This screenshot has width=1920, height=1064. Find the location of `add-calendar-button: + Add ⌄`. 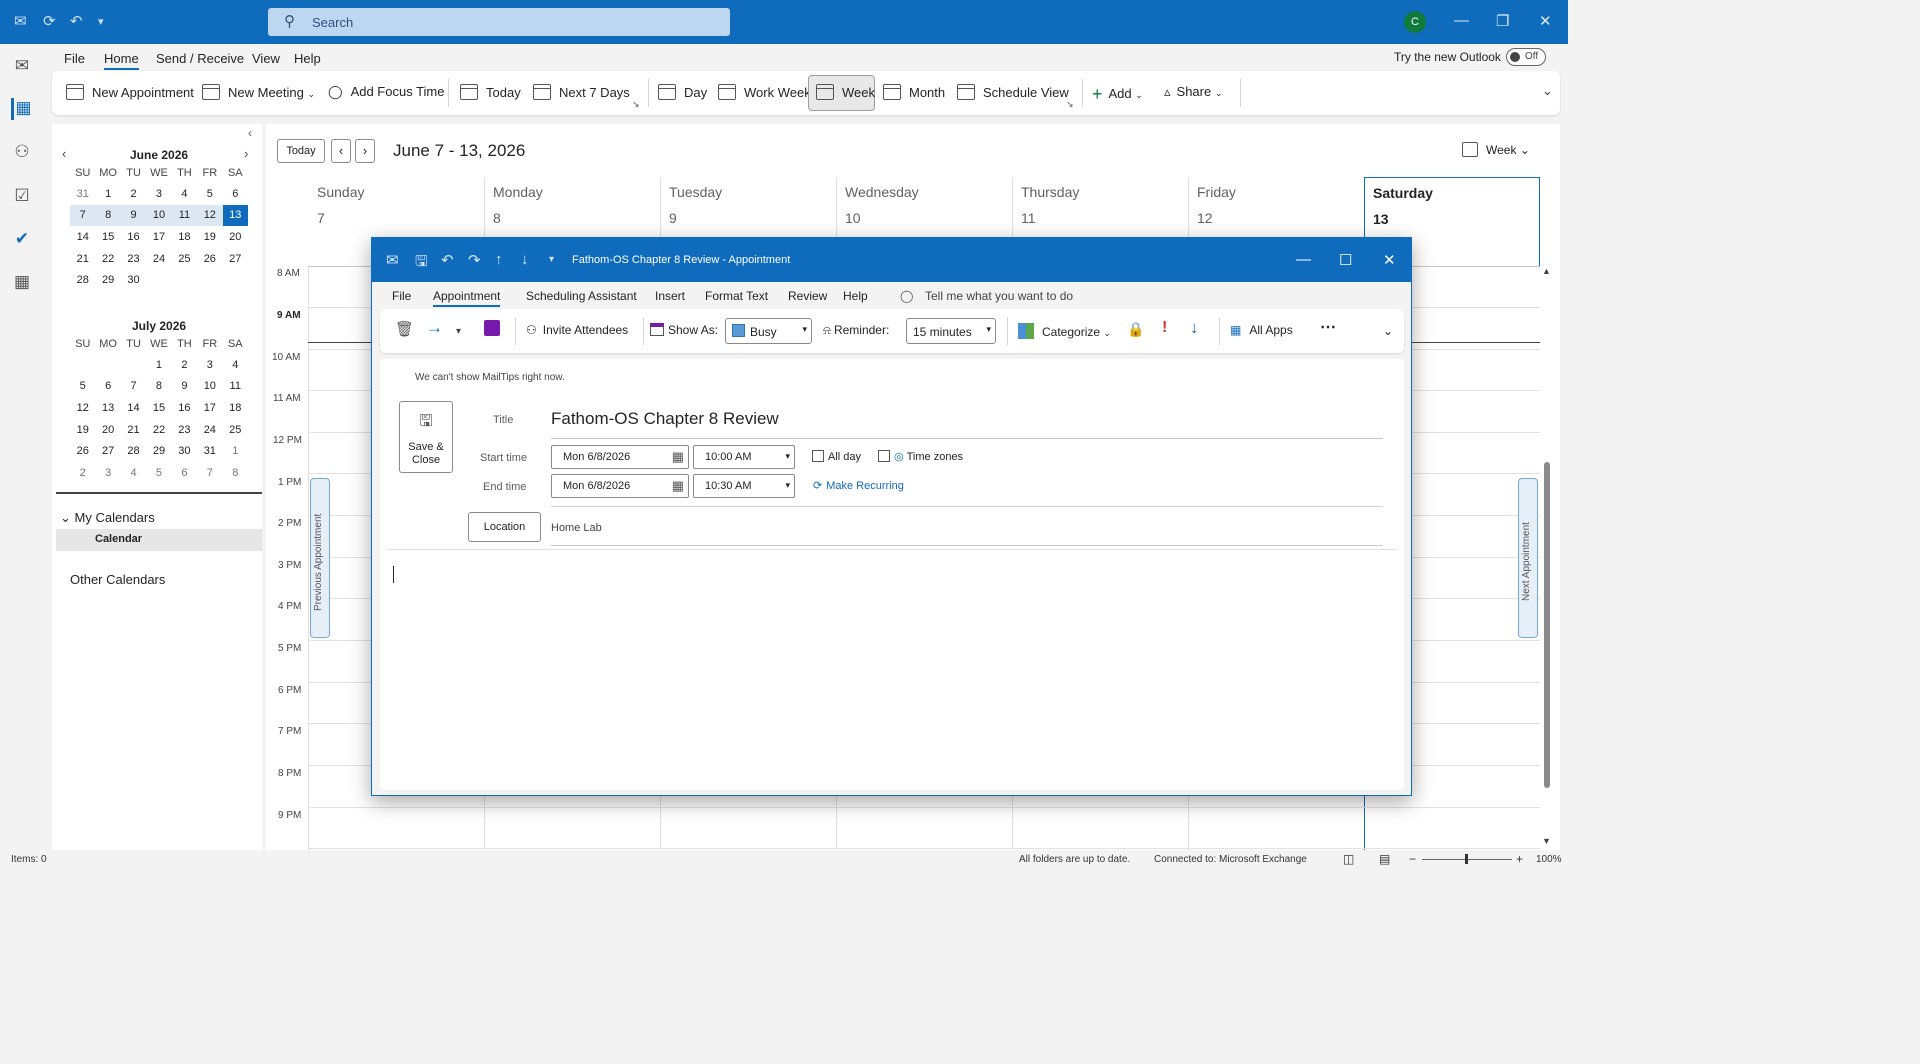

add-calendar-button: + Add ⌄ is located at coordinates (1117, 94).